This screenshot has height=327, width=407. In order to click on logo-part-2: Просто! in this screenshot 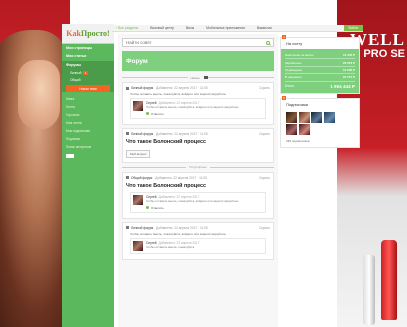, I will do `click(95, 33)`.